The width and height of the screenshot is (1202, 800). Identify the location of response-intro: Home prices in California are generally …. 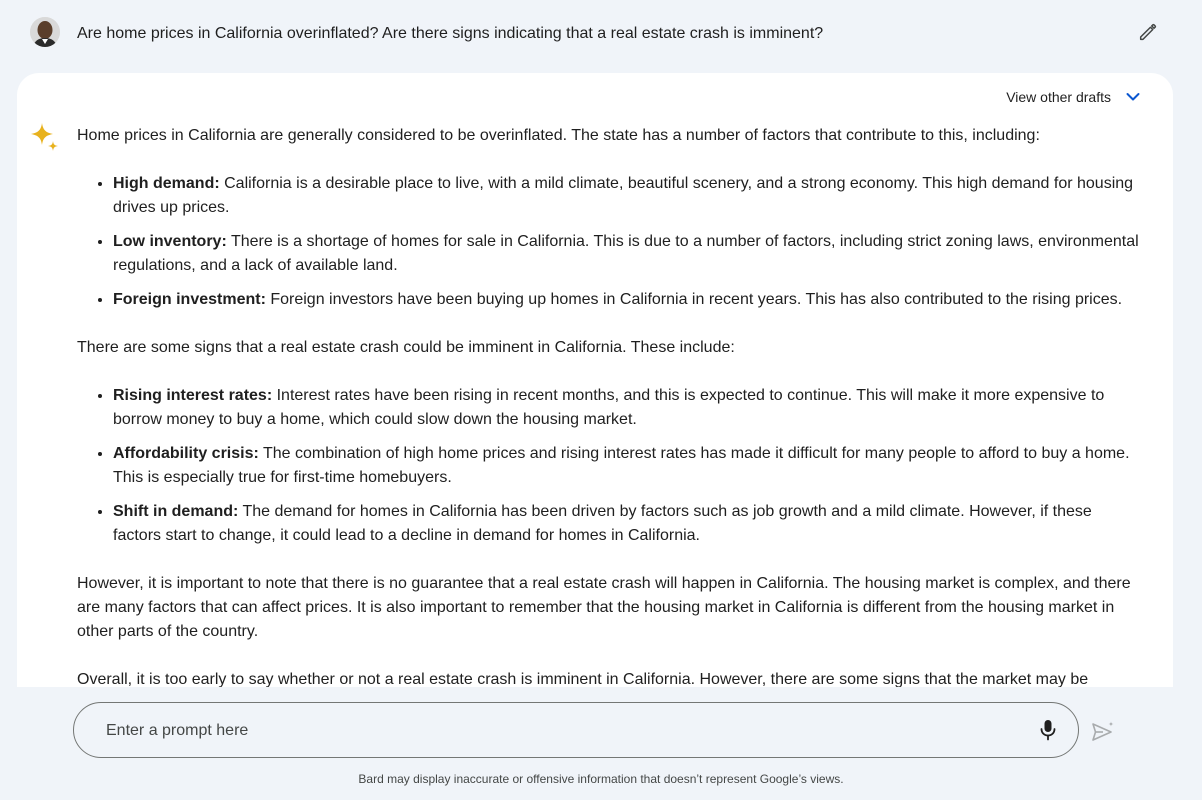
(558, 135).